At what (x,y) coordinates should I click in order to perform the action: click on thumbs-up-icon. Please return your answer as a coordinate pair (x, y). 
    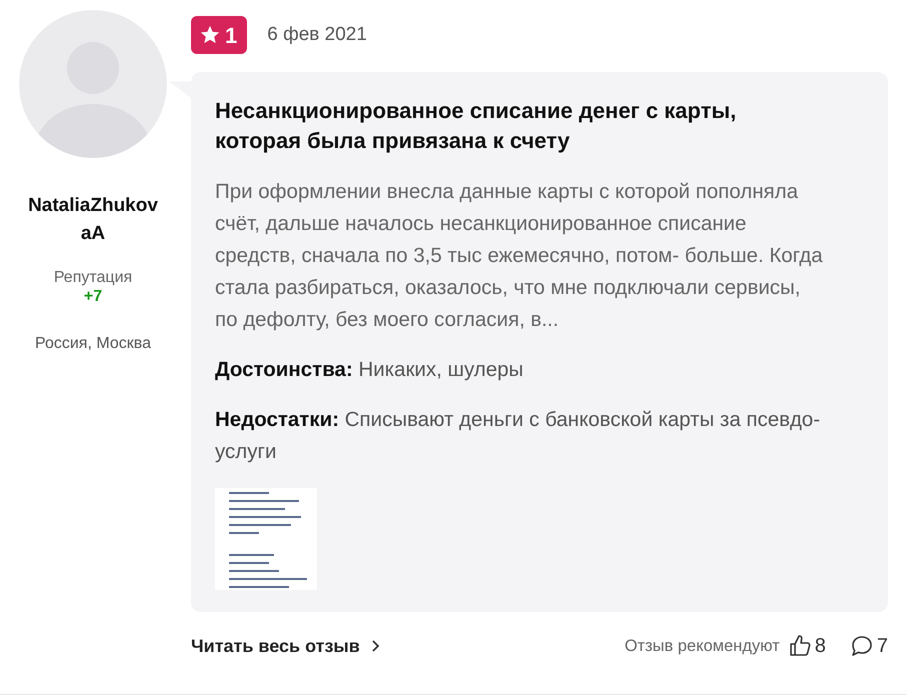
    Looking at the image, I should click on (800, 646).